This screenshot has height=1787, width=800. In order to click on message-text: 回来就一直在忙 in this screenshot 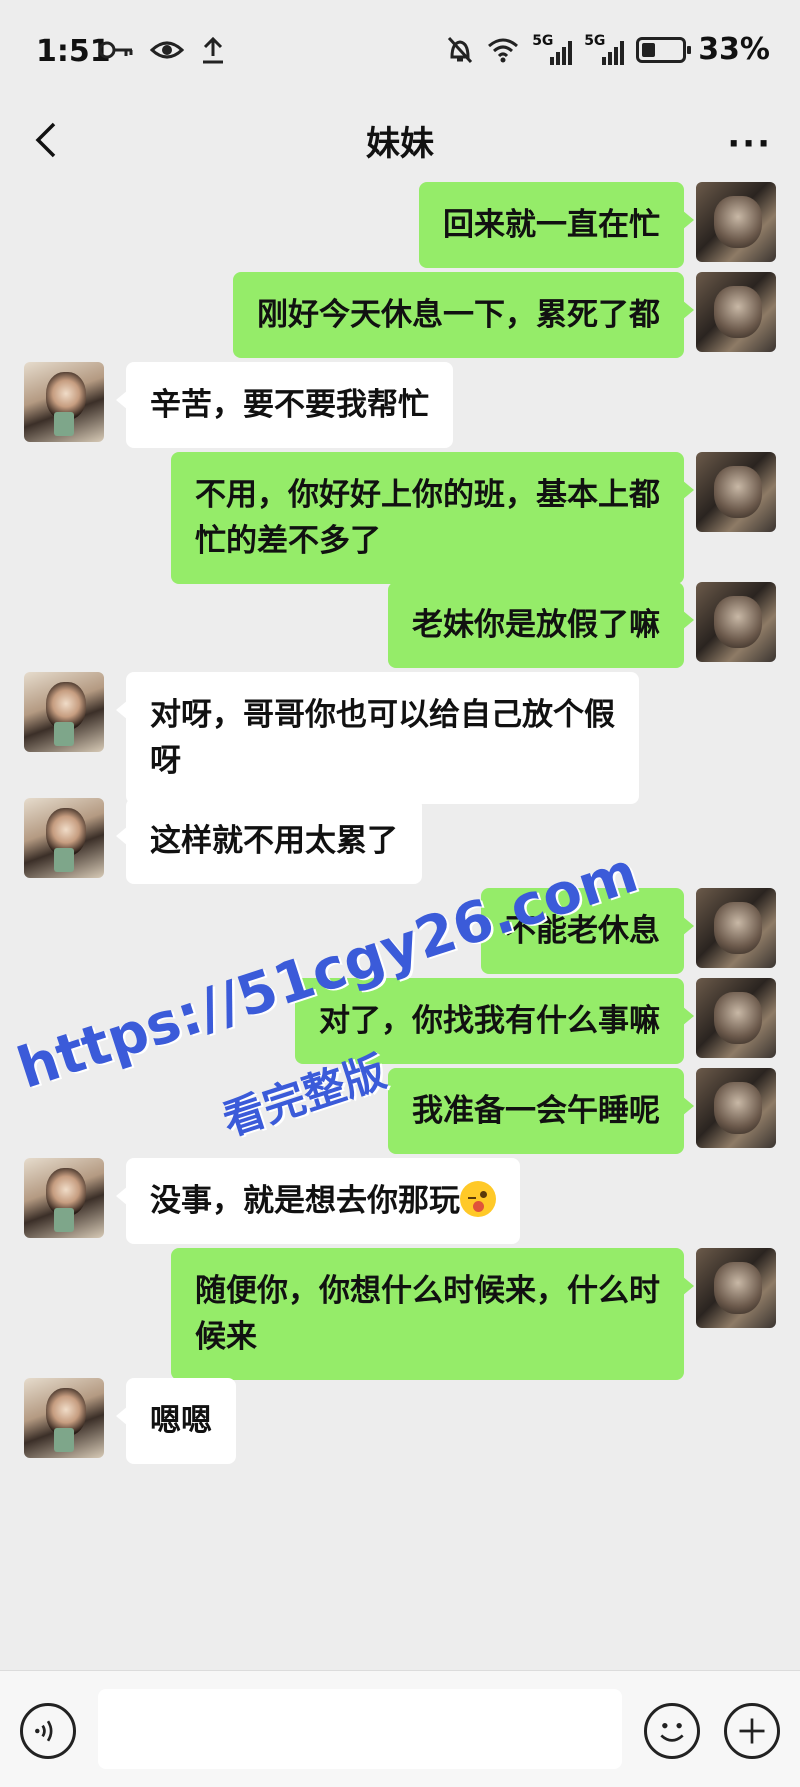, I will do `click(551, 225)`.